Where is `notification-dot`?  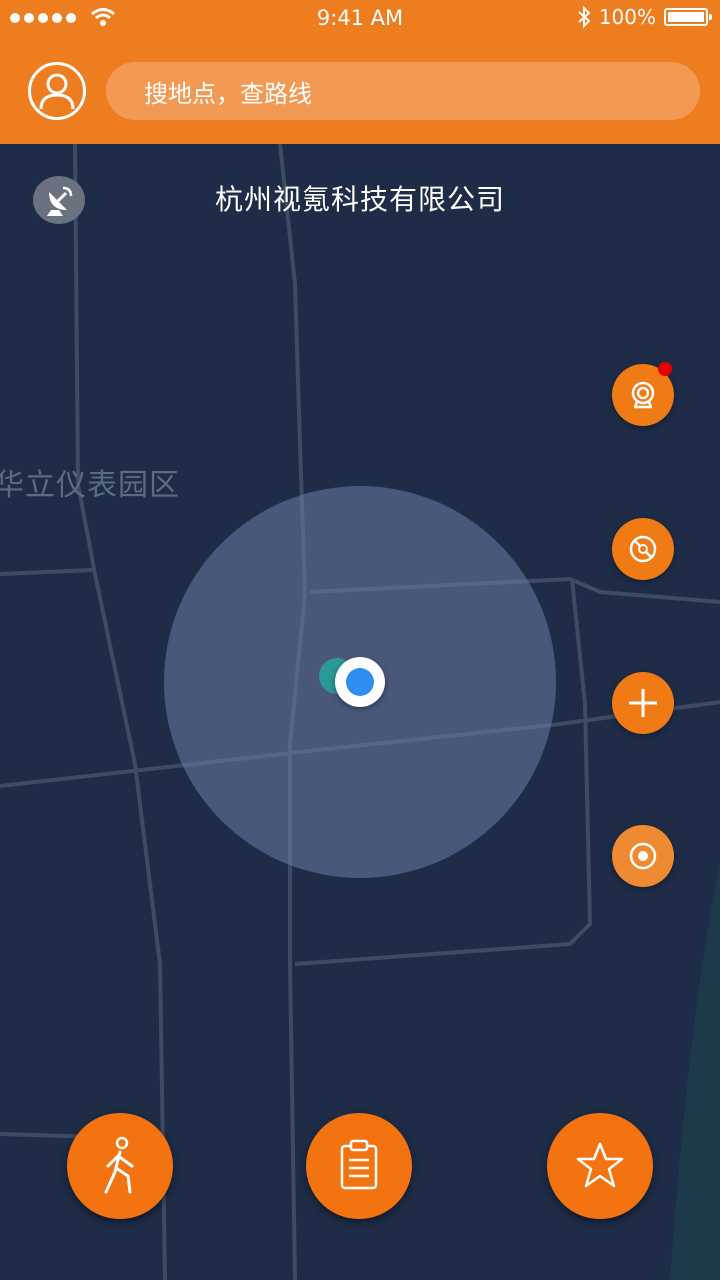
notification-dot is located at coordinates (665, 369).